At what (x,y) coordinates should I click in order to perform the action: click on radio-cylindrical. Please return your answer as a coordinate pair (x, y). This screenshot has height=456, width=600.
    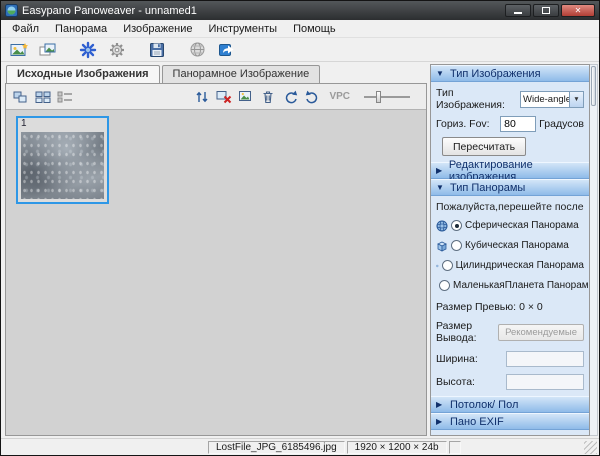
    Looking at the image, I should click on (447, 265).